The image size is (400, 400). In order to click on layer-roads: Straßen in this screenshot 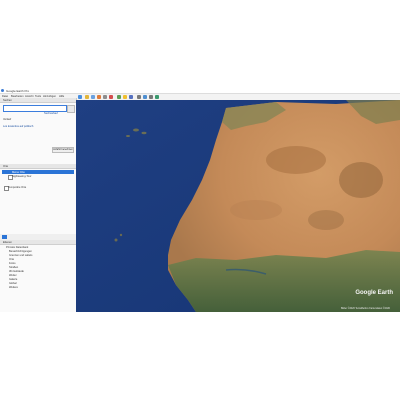, I will do `click(13, 267)`.